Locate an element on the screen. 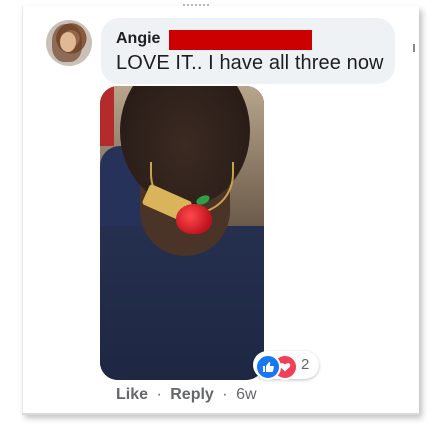 The height and width of the screenshot is (434, 443). photo-apple-pendant is located at coordinates (194, 219).